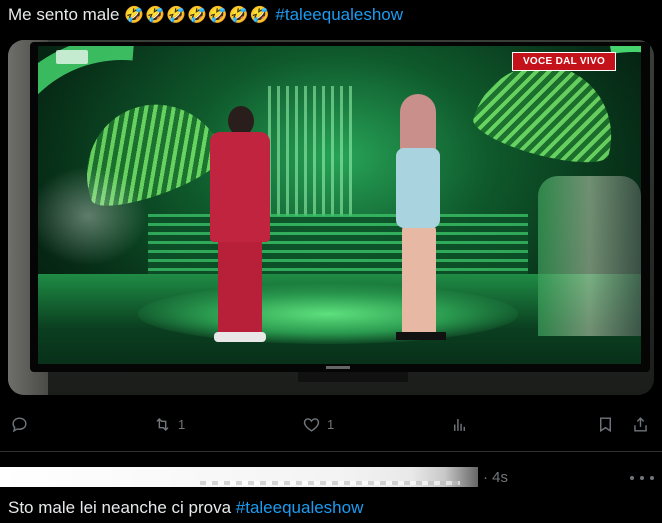 The width and height of the screenshot is (662, 523). What do you see at coordinates (589, 256) in the screenshot?
I see `background-dancers` at bounding box center [589, 256].